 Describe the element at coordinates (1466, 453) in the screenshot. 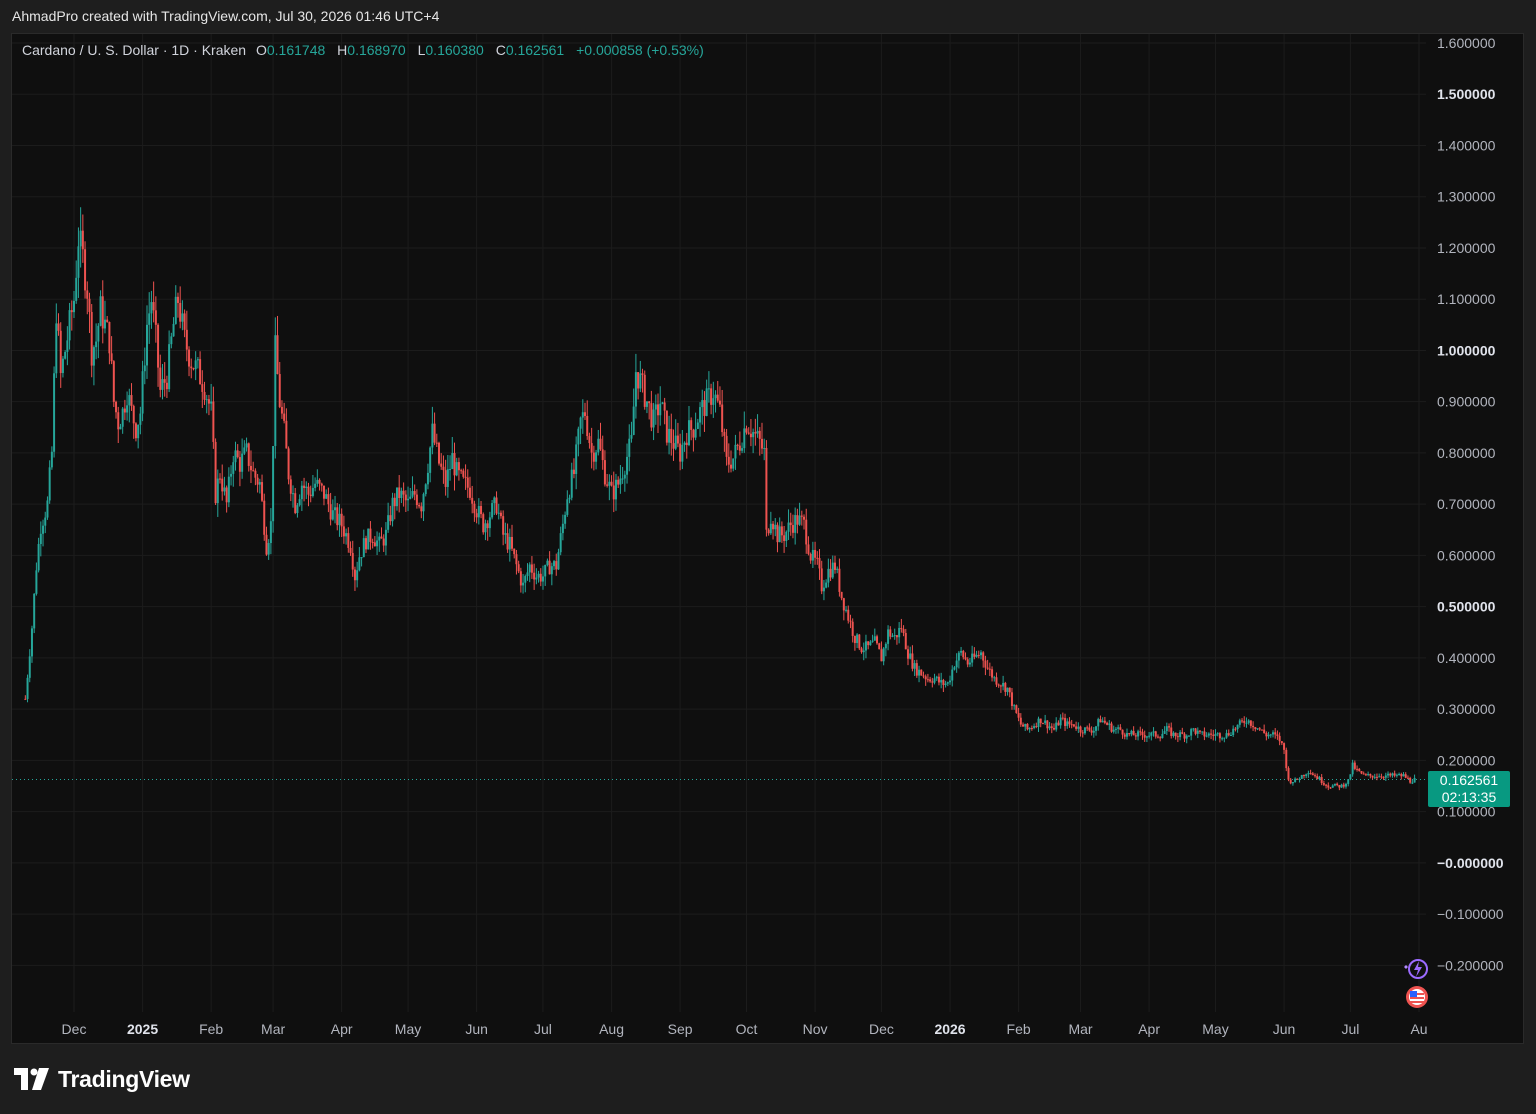

I see `price-tick-label: 0.800000` at that location.